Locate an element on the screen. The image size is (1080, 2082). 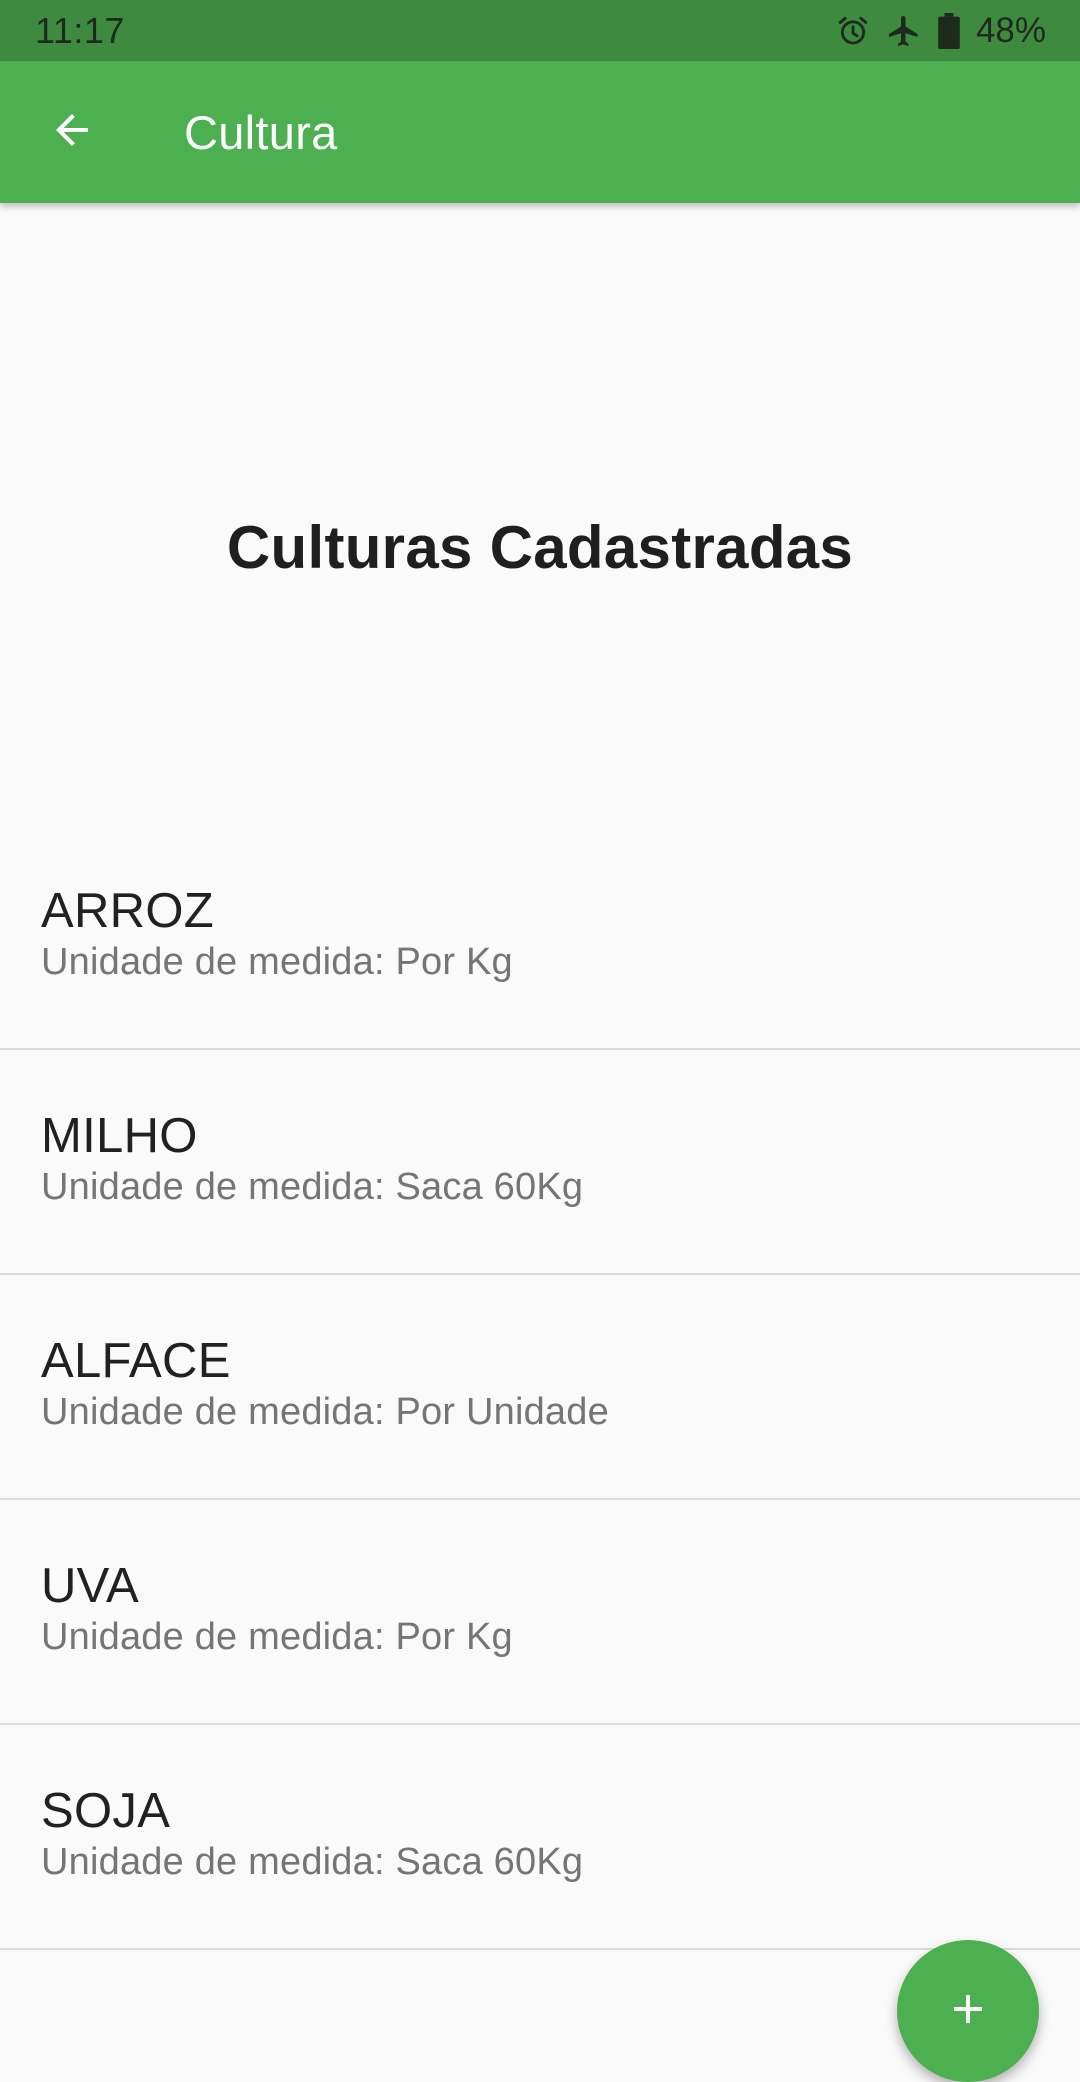
status-icons: 48% is located at coordinates (941, 31).